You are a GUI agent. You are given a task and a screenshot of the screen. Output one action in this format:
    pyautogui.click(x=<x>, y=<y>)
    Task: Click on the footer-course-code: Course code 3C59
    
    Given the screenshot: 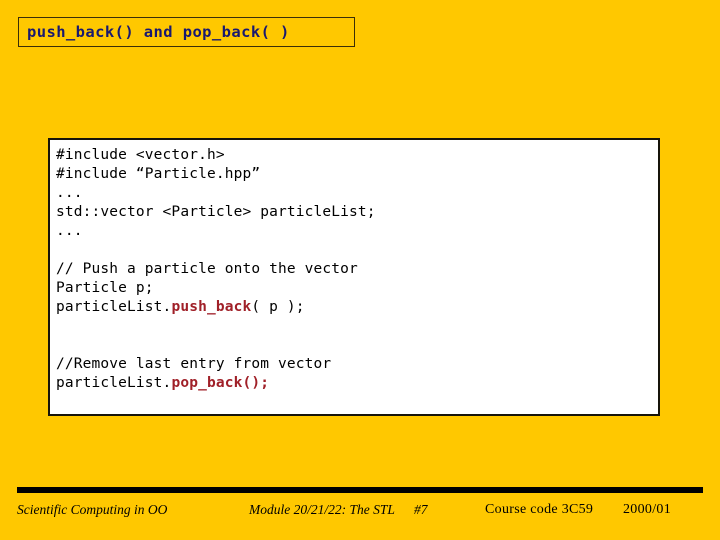 What is the action you would take?
    pyautogui.click(x=539, y=509)
    